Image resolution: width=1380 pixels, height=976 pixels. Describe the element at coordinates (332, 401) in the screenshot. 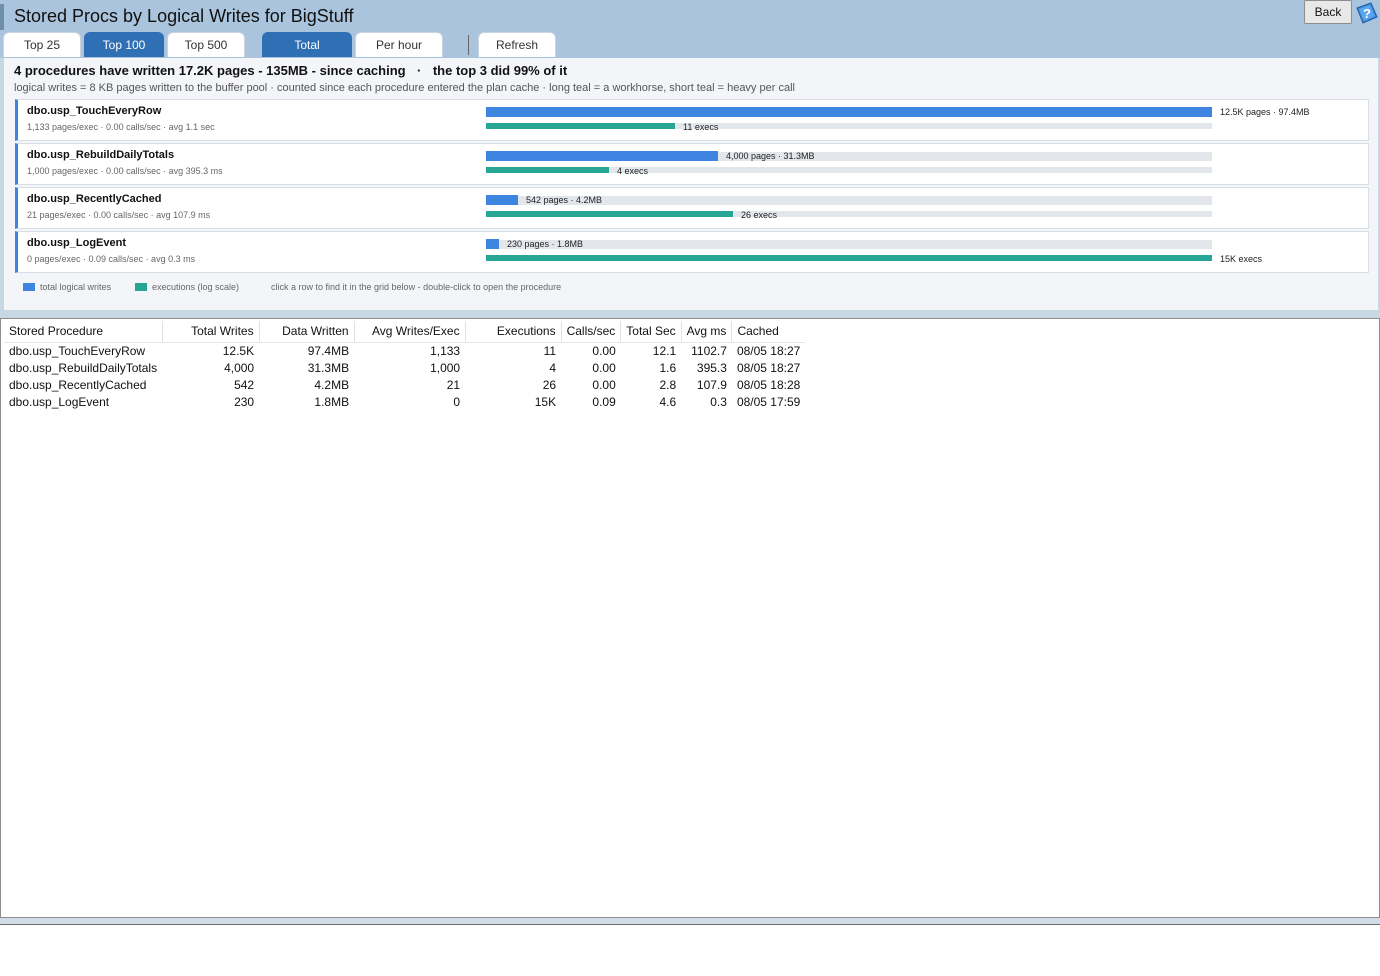

I see `cell-data-written: 1.8MB` at that location.